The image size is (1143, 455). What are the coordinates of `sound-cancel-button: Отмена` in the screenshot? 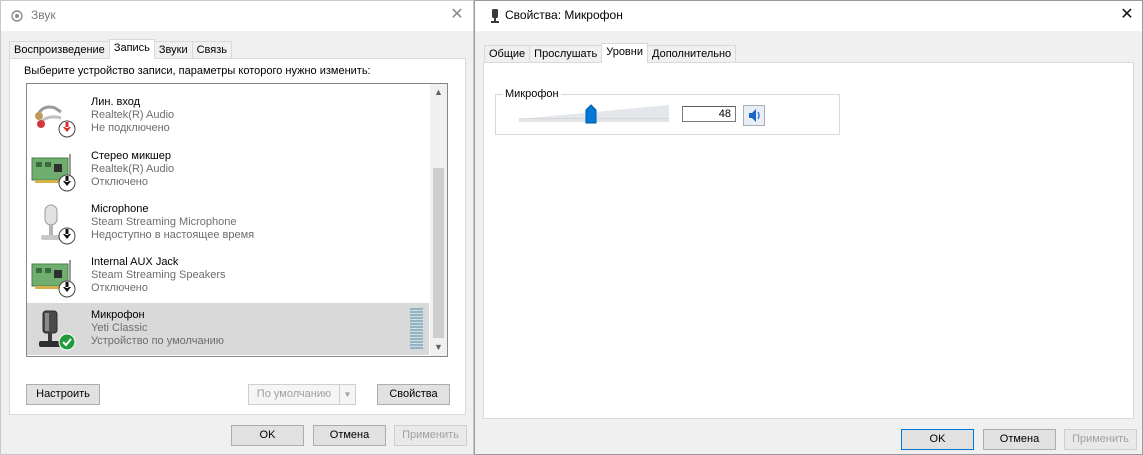 It's located at (349, 435).